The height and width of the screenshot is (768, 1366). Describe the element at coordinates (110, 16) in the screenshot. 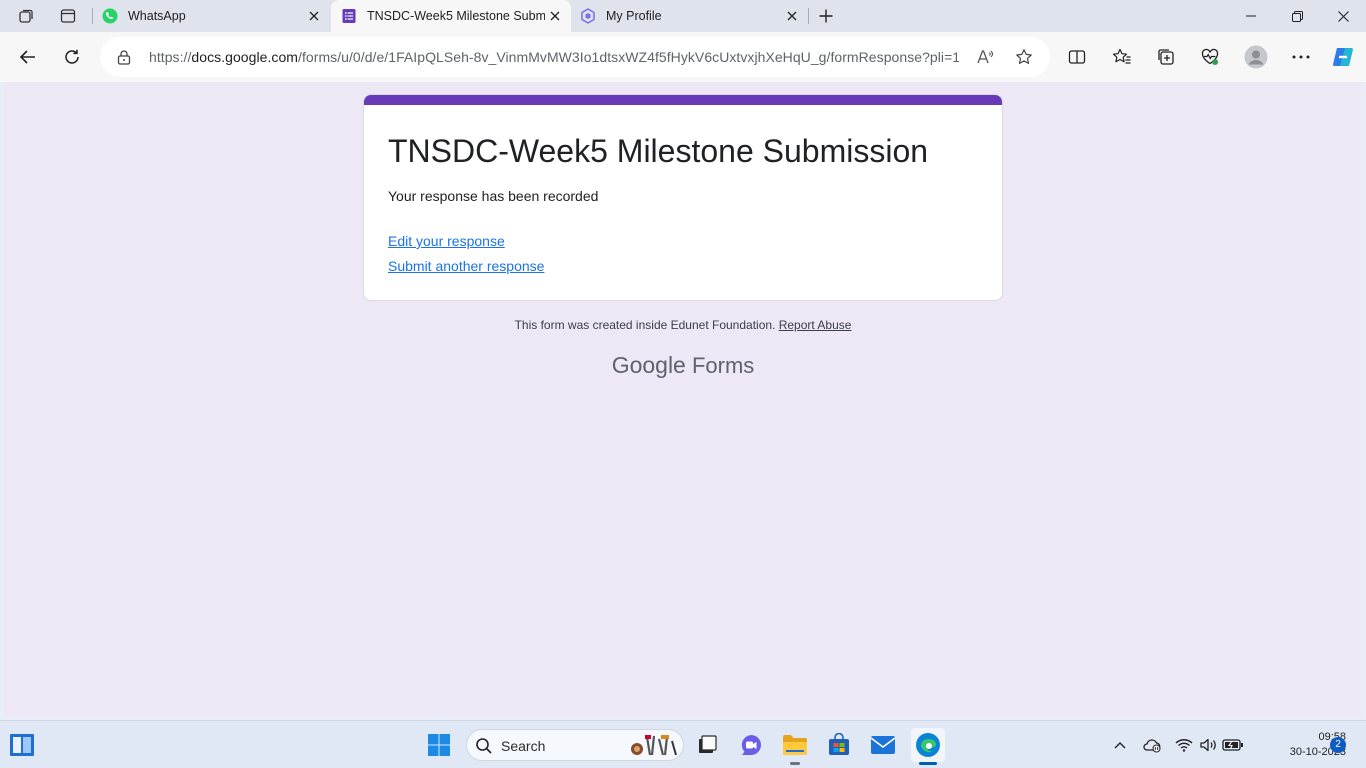

I see `whatsapp-icon` at that location.